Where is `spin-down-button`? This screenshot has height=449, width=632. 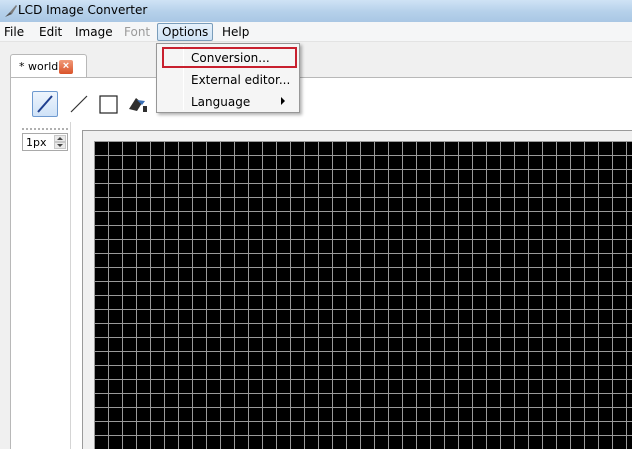
spin-down-button is located at coordinates (60, 145).